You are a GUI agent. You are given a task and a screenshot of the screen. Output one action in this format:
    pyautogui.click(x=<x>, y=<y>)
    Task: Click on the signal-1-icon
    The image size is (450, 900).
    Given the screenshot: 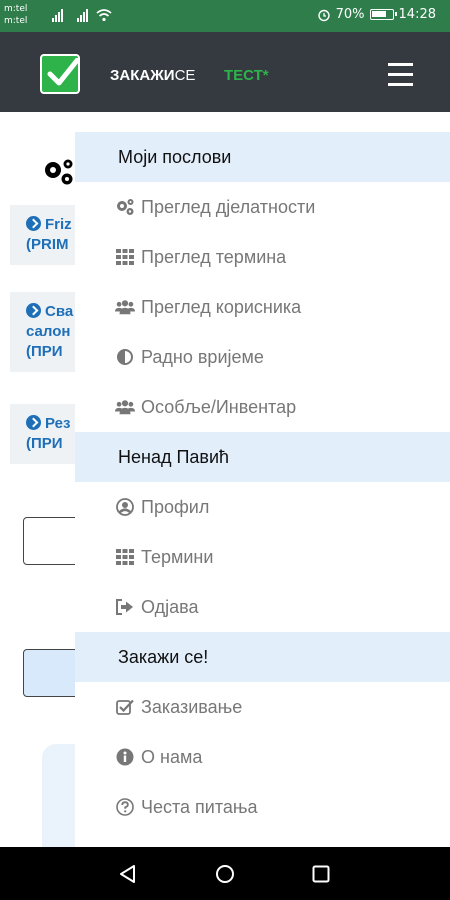 What is the action you would take?
    pyautogui.click(x=57, y=15)
    